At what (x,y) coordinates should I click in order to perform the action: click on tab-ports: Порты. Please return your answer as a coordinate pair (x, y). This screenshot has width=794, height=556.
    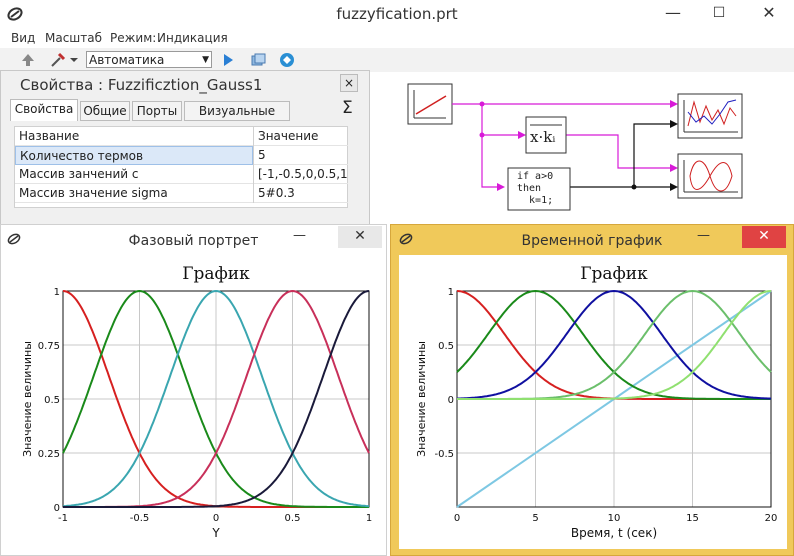
    Looking at the image, I should click on (157, 111).